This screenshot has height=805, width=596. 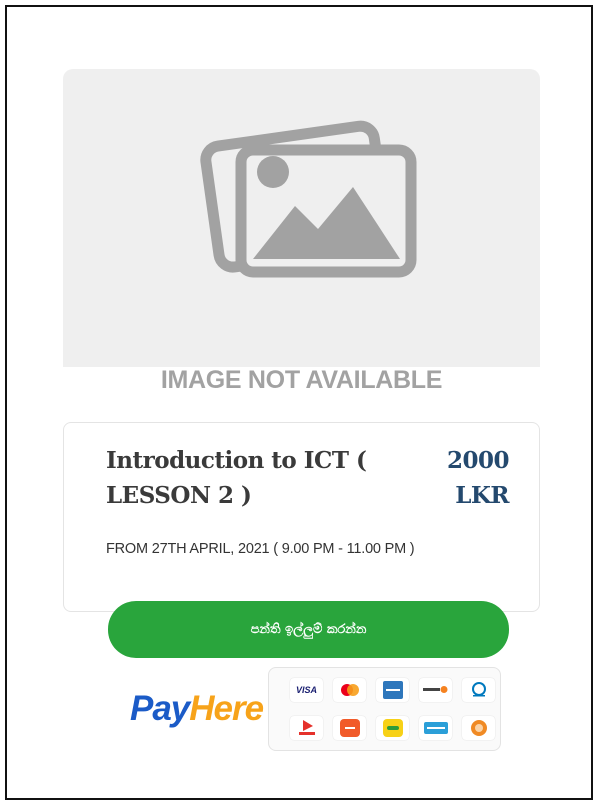 I want to click on visa-logo-text: VISA, so click(x=306, y=690).